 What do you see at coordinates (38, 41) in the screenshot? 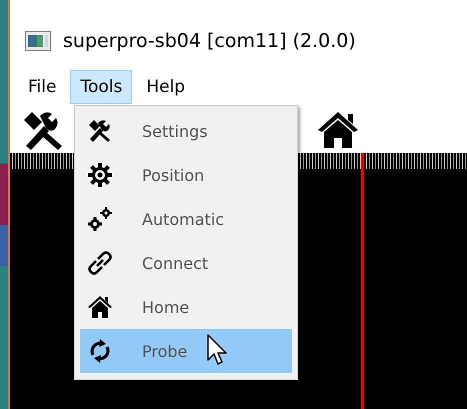
I see `app-icon` at bounding box center [38, 41].